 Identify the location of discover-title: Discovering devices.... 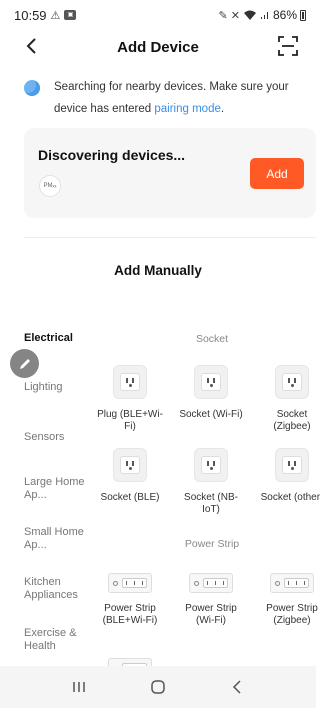
(112, 155).